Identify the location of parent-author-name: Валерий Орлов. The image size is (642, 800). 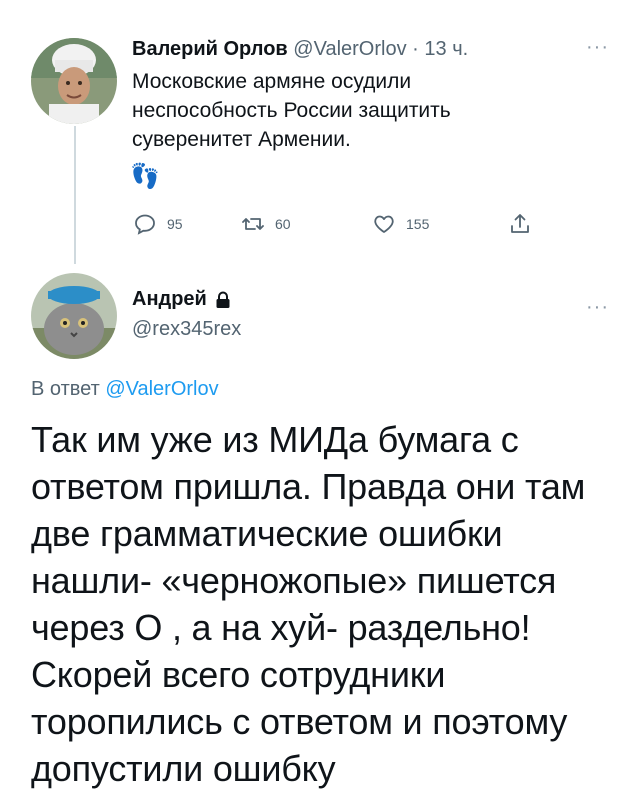
(210, 49).